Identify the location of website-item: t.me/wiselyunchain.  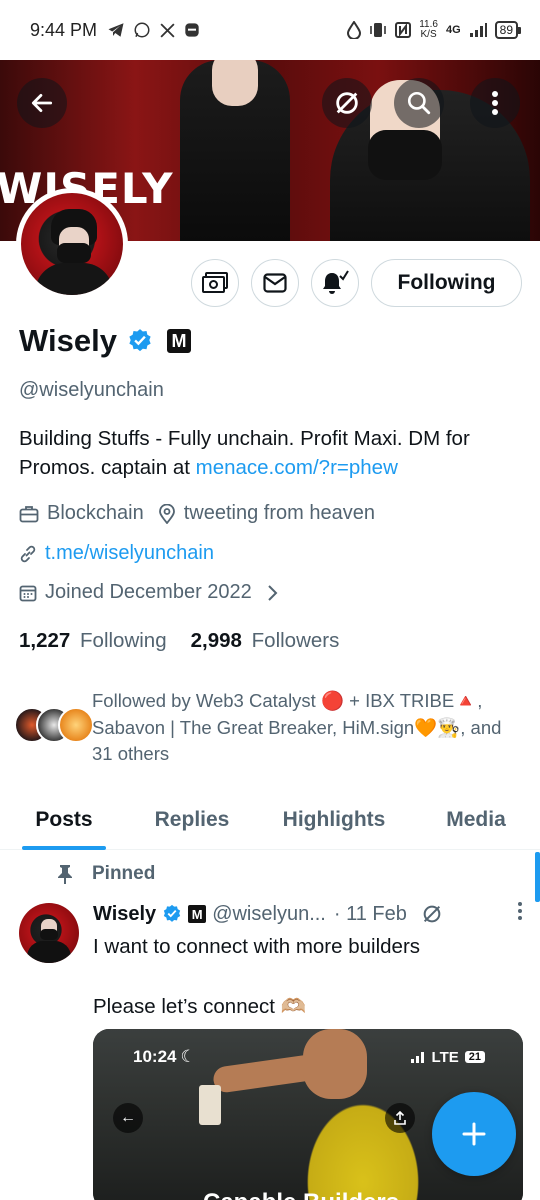
(116, 553).